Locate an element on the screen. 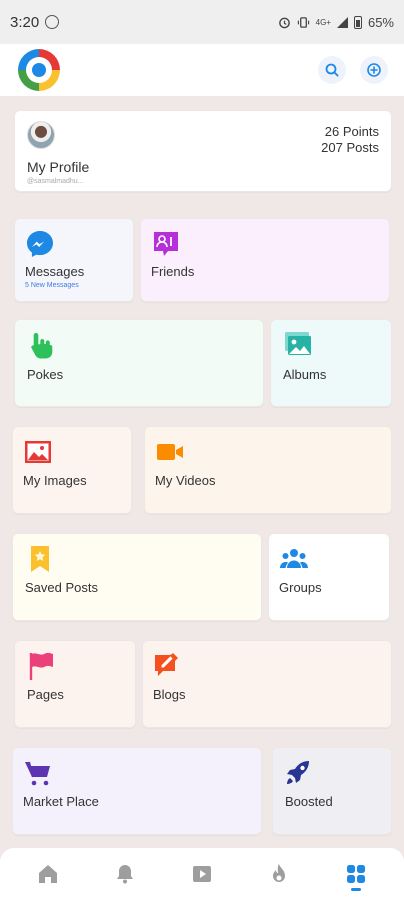 The height and width of the screenshot is (900, 404). vibrate-icon is located at coordinates (303, 22).